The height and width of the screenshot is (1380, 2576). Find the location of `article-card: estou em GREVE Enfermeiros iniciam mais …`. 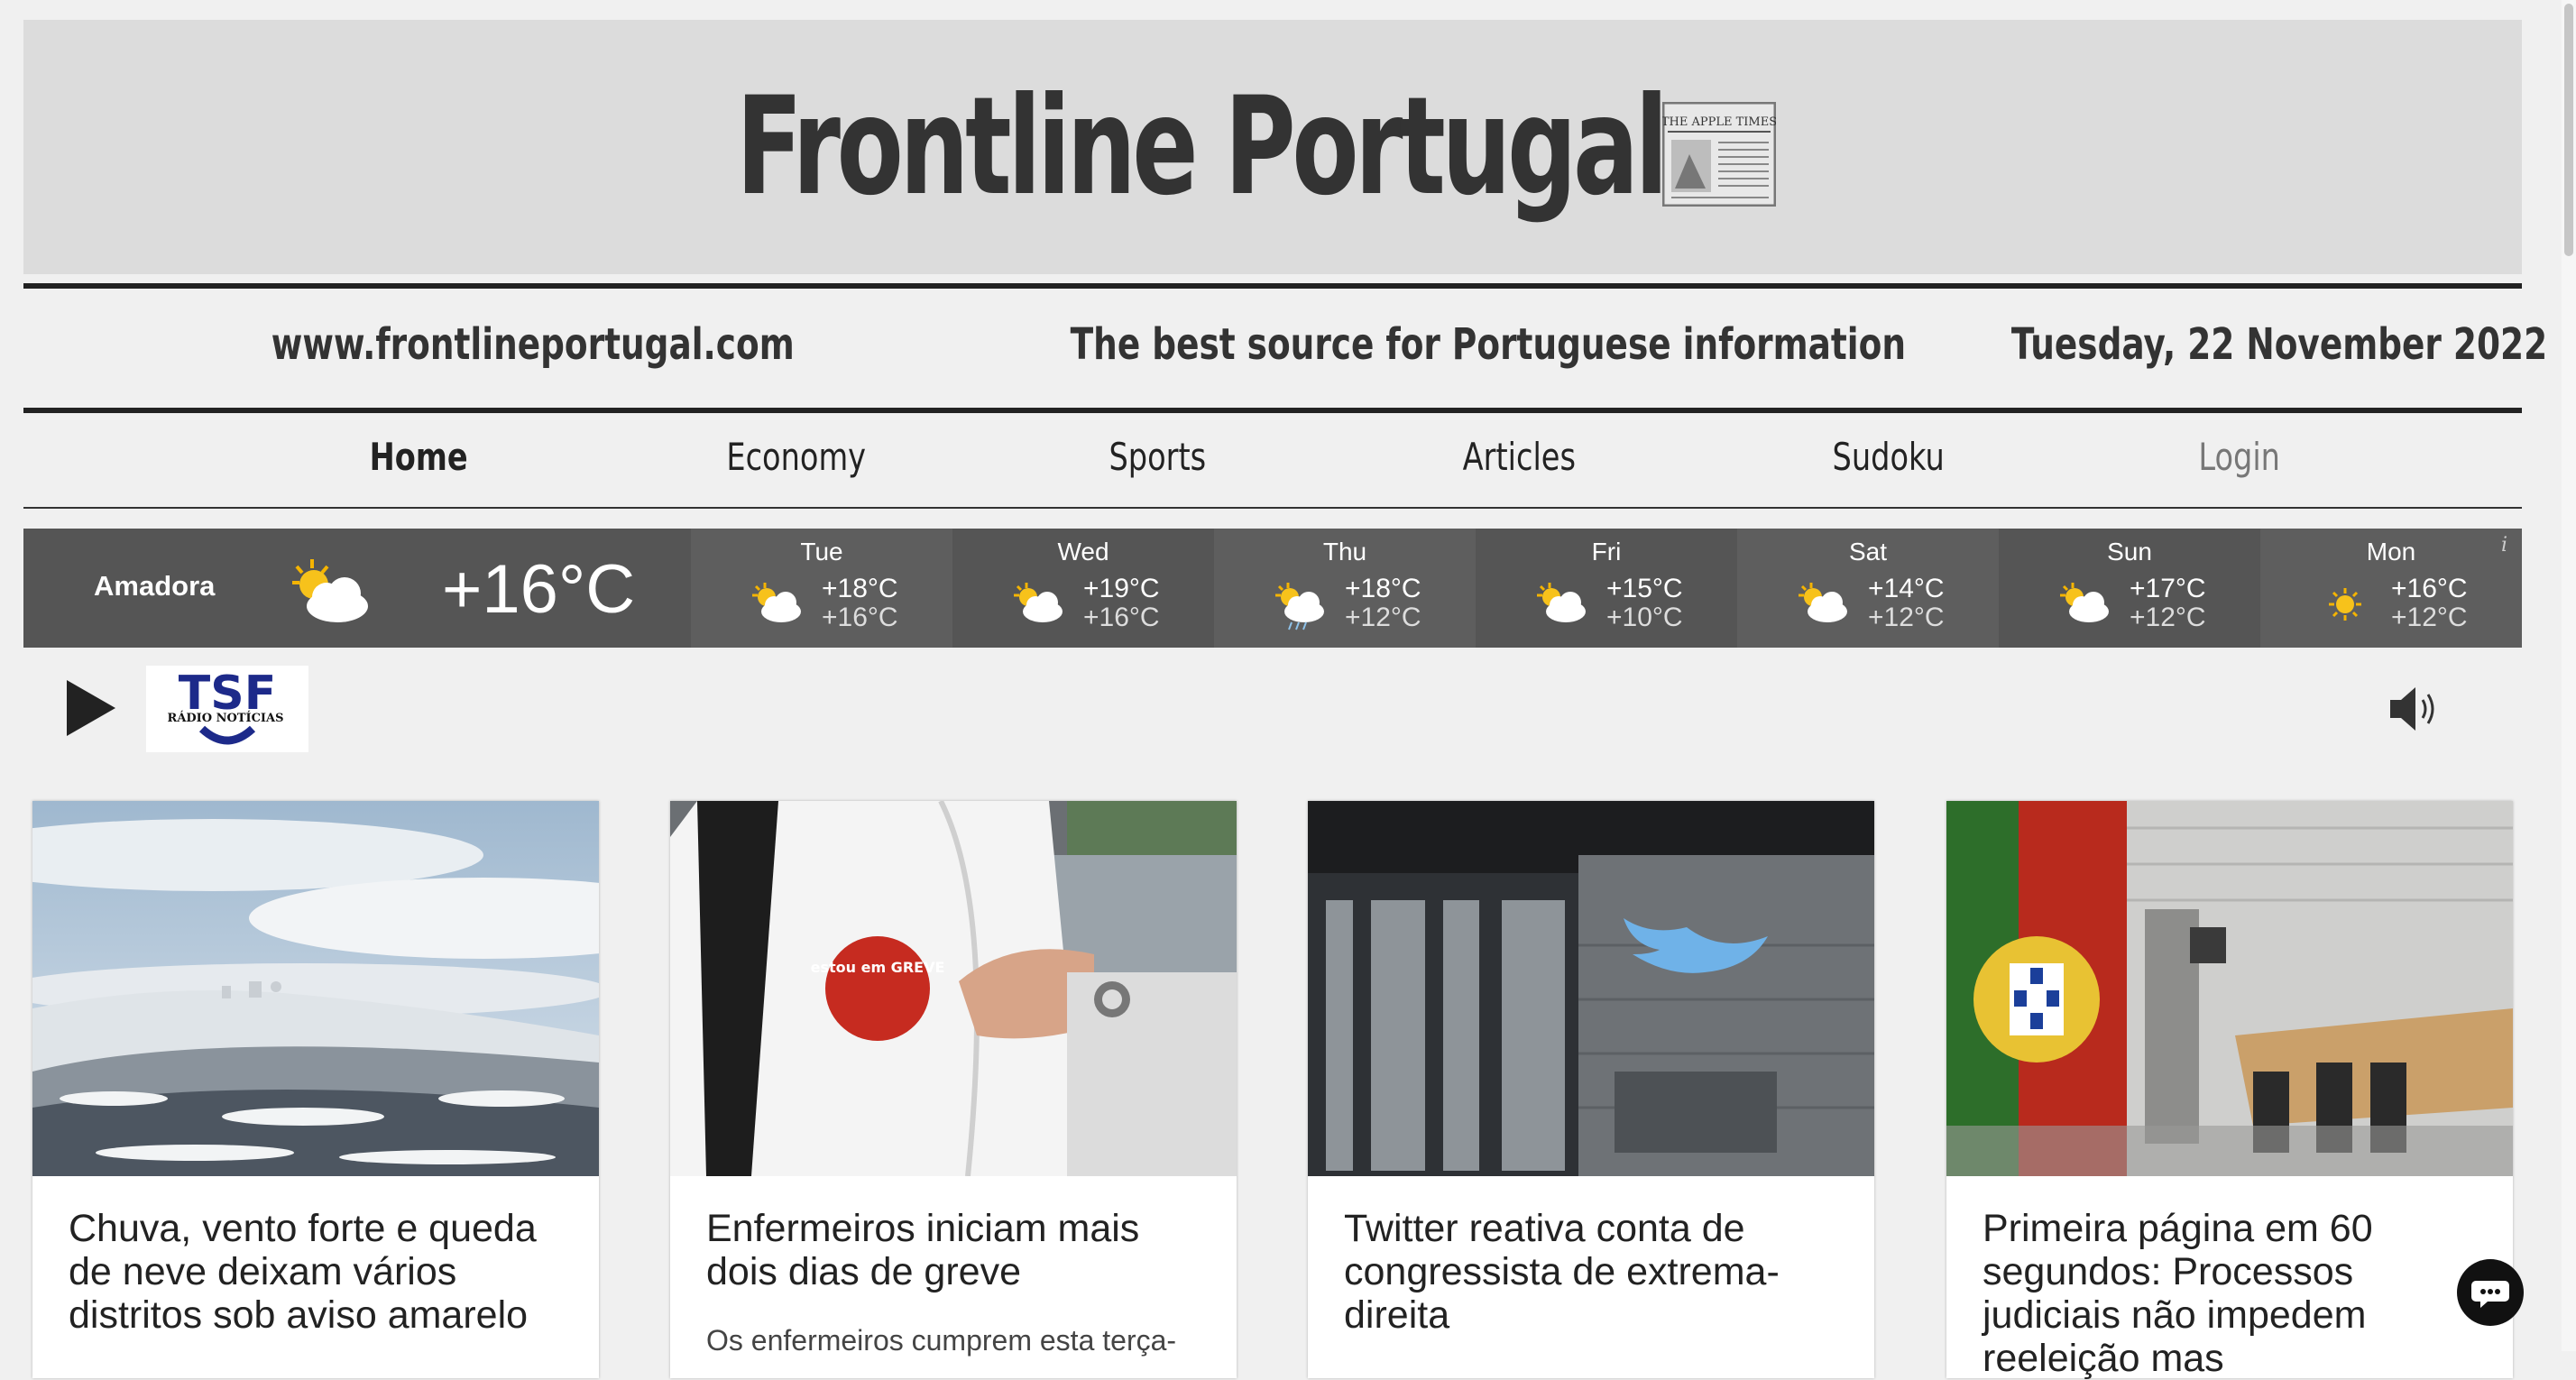

article-card: estou em GREVE Enfermeiros iniciam mais … is located at coordinates (954, 1089).